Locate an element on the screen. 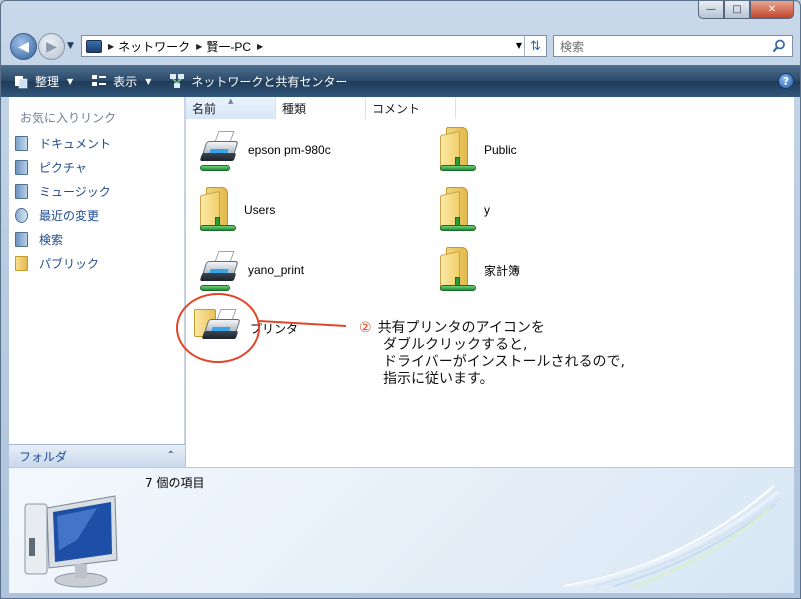  column-type: 種類 is located at coordinates (321, 108).